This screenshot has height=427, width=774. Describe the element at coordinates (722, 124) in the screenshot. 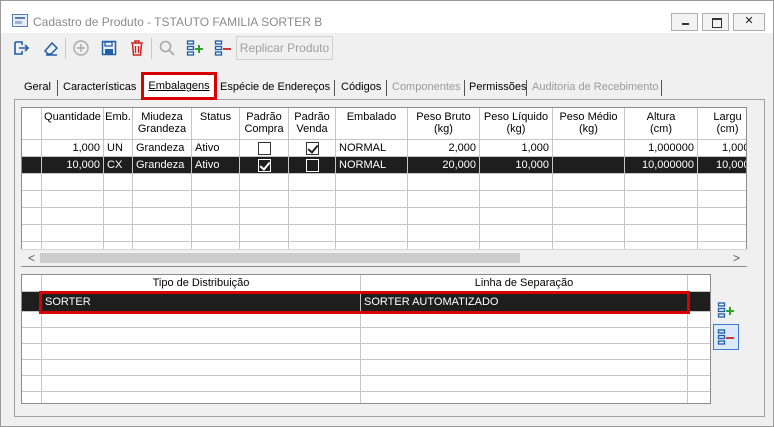

I see `col-header-largura: Largu (cm)` at that location.